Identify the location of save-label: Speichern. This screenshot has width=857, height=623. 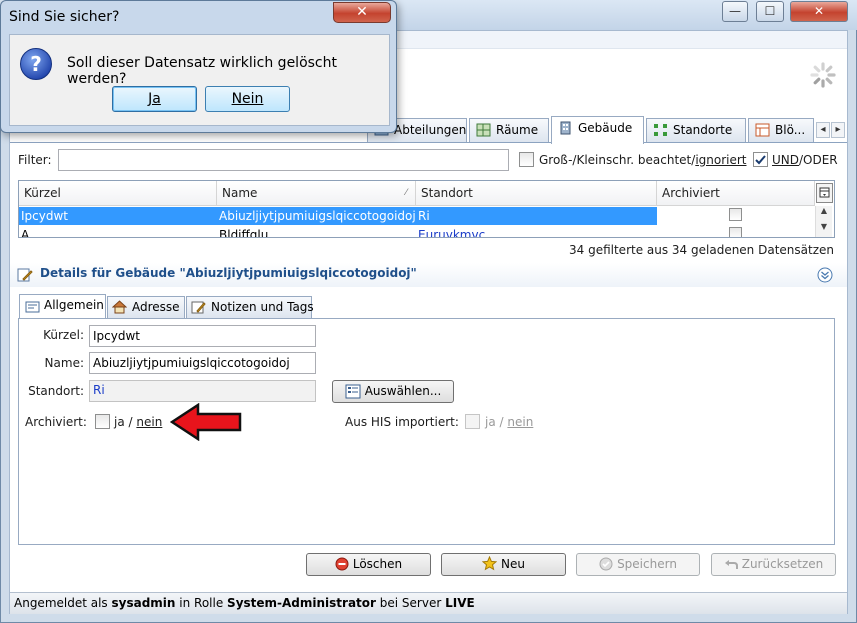
(647, 564).